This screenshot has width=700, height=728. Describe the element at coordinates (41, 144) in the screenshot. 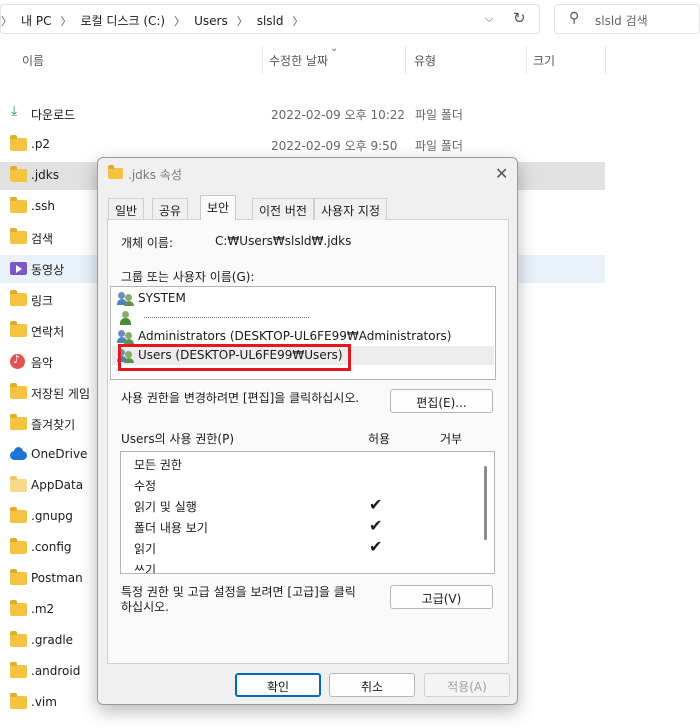

I see `file-name: .p2` at that location.